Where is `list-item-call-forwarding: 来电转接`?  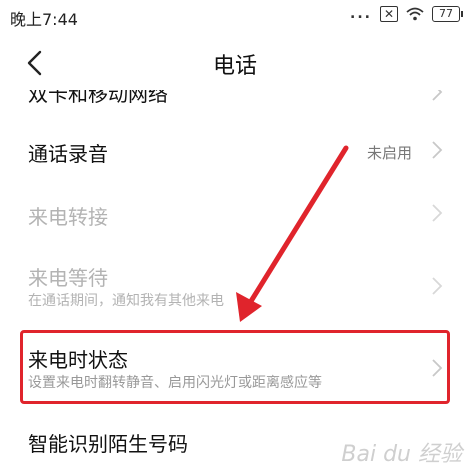 list-item-call-forwarding: 来电转接 is located at coordinates (235, 215).